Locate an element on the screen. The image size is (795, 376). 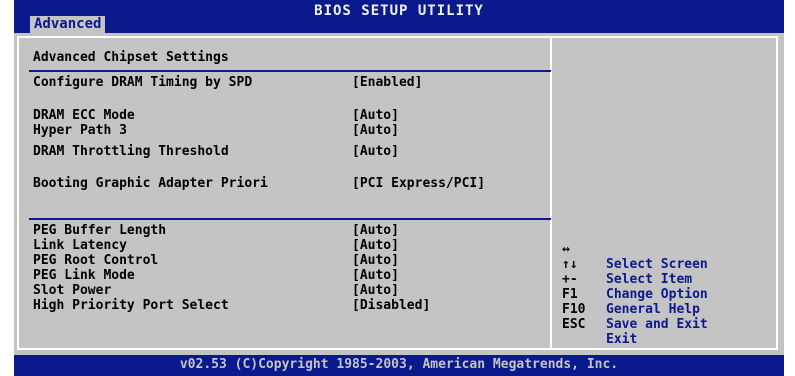
help-row: F10 Save and Exit is located at coordinates (635, 309).